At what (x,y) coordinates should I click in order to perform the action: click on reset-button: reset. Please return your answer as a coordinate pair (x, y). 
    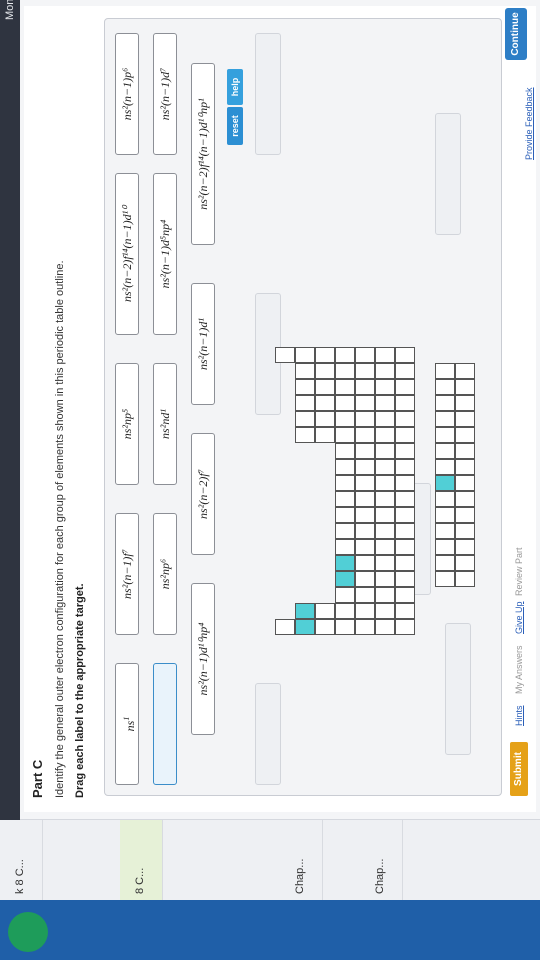
    Looking at the image, I should click on (235, 126).